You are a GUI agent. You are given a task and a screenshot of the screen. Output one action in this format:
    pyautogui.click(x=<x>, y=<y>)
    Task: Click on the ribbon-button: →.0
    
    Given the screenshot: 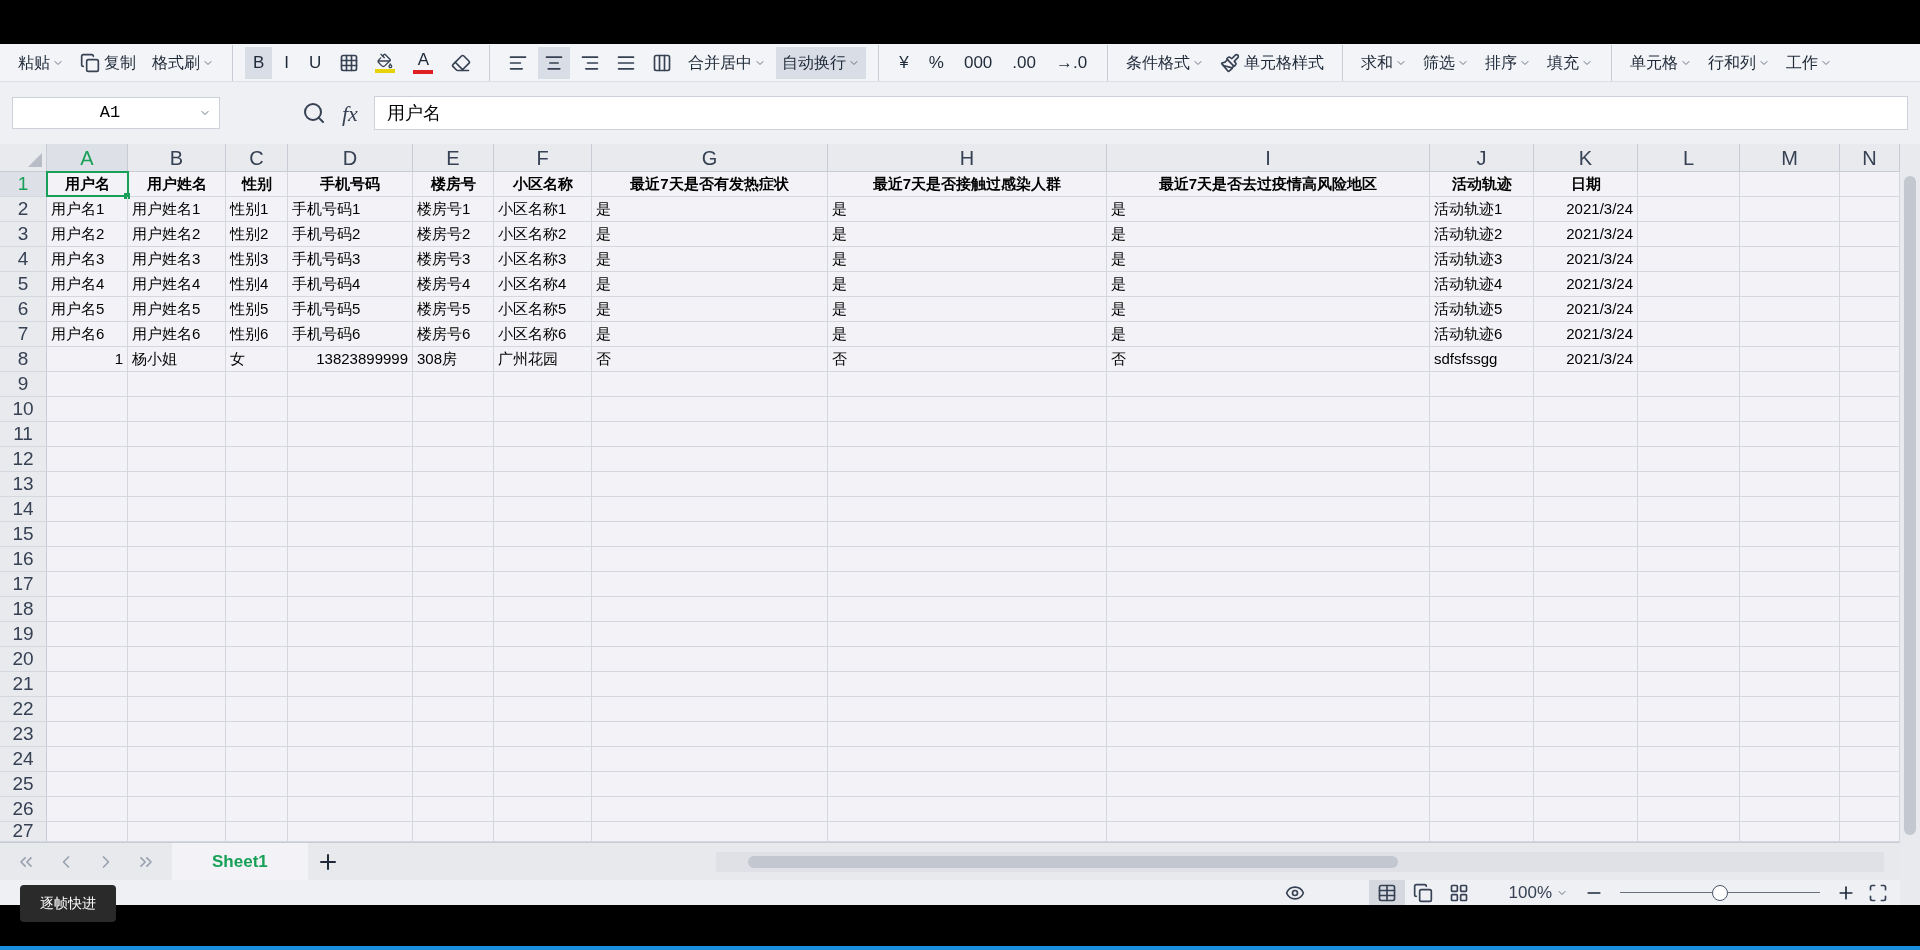 What is the action you would take?
    pyautogui.click(x=1071, y=62)
    